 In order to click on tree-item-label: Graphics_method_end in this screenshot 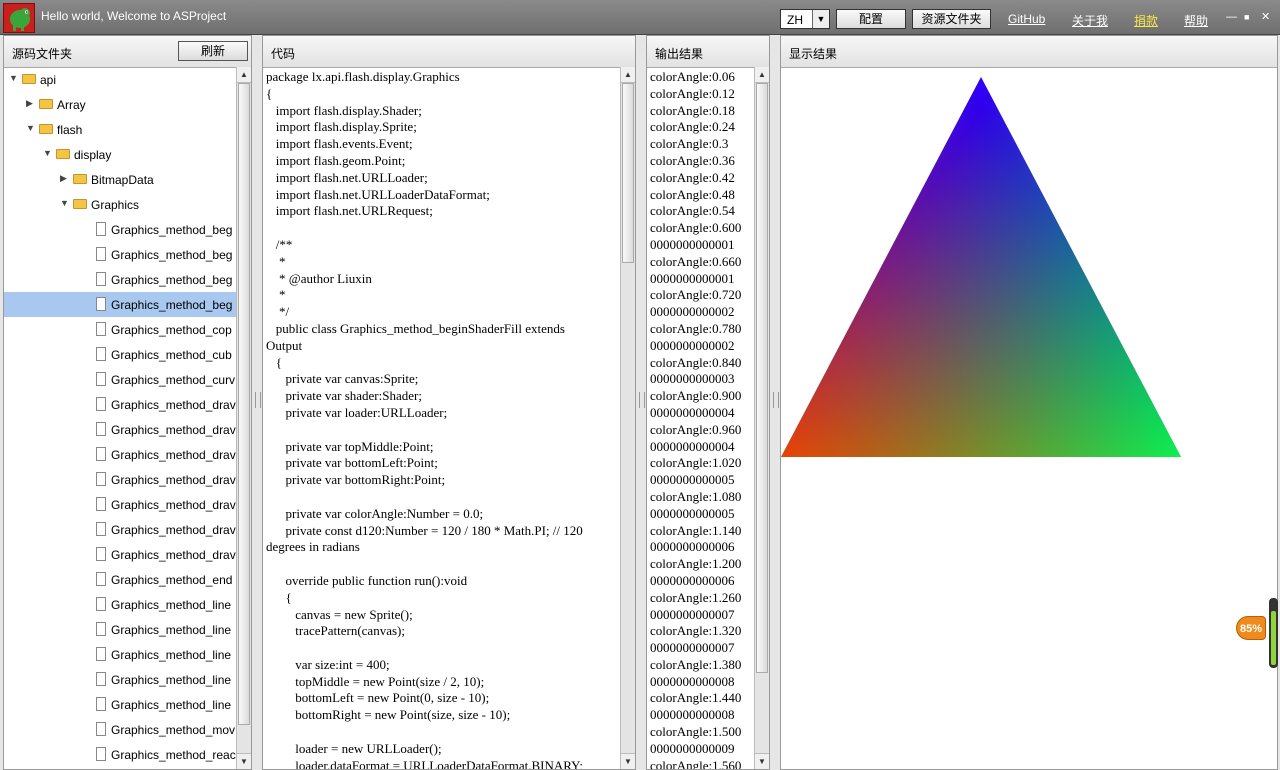, I will do `click(172, 580)`.